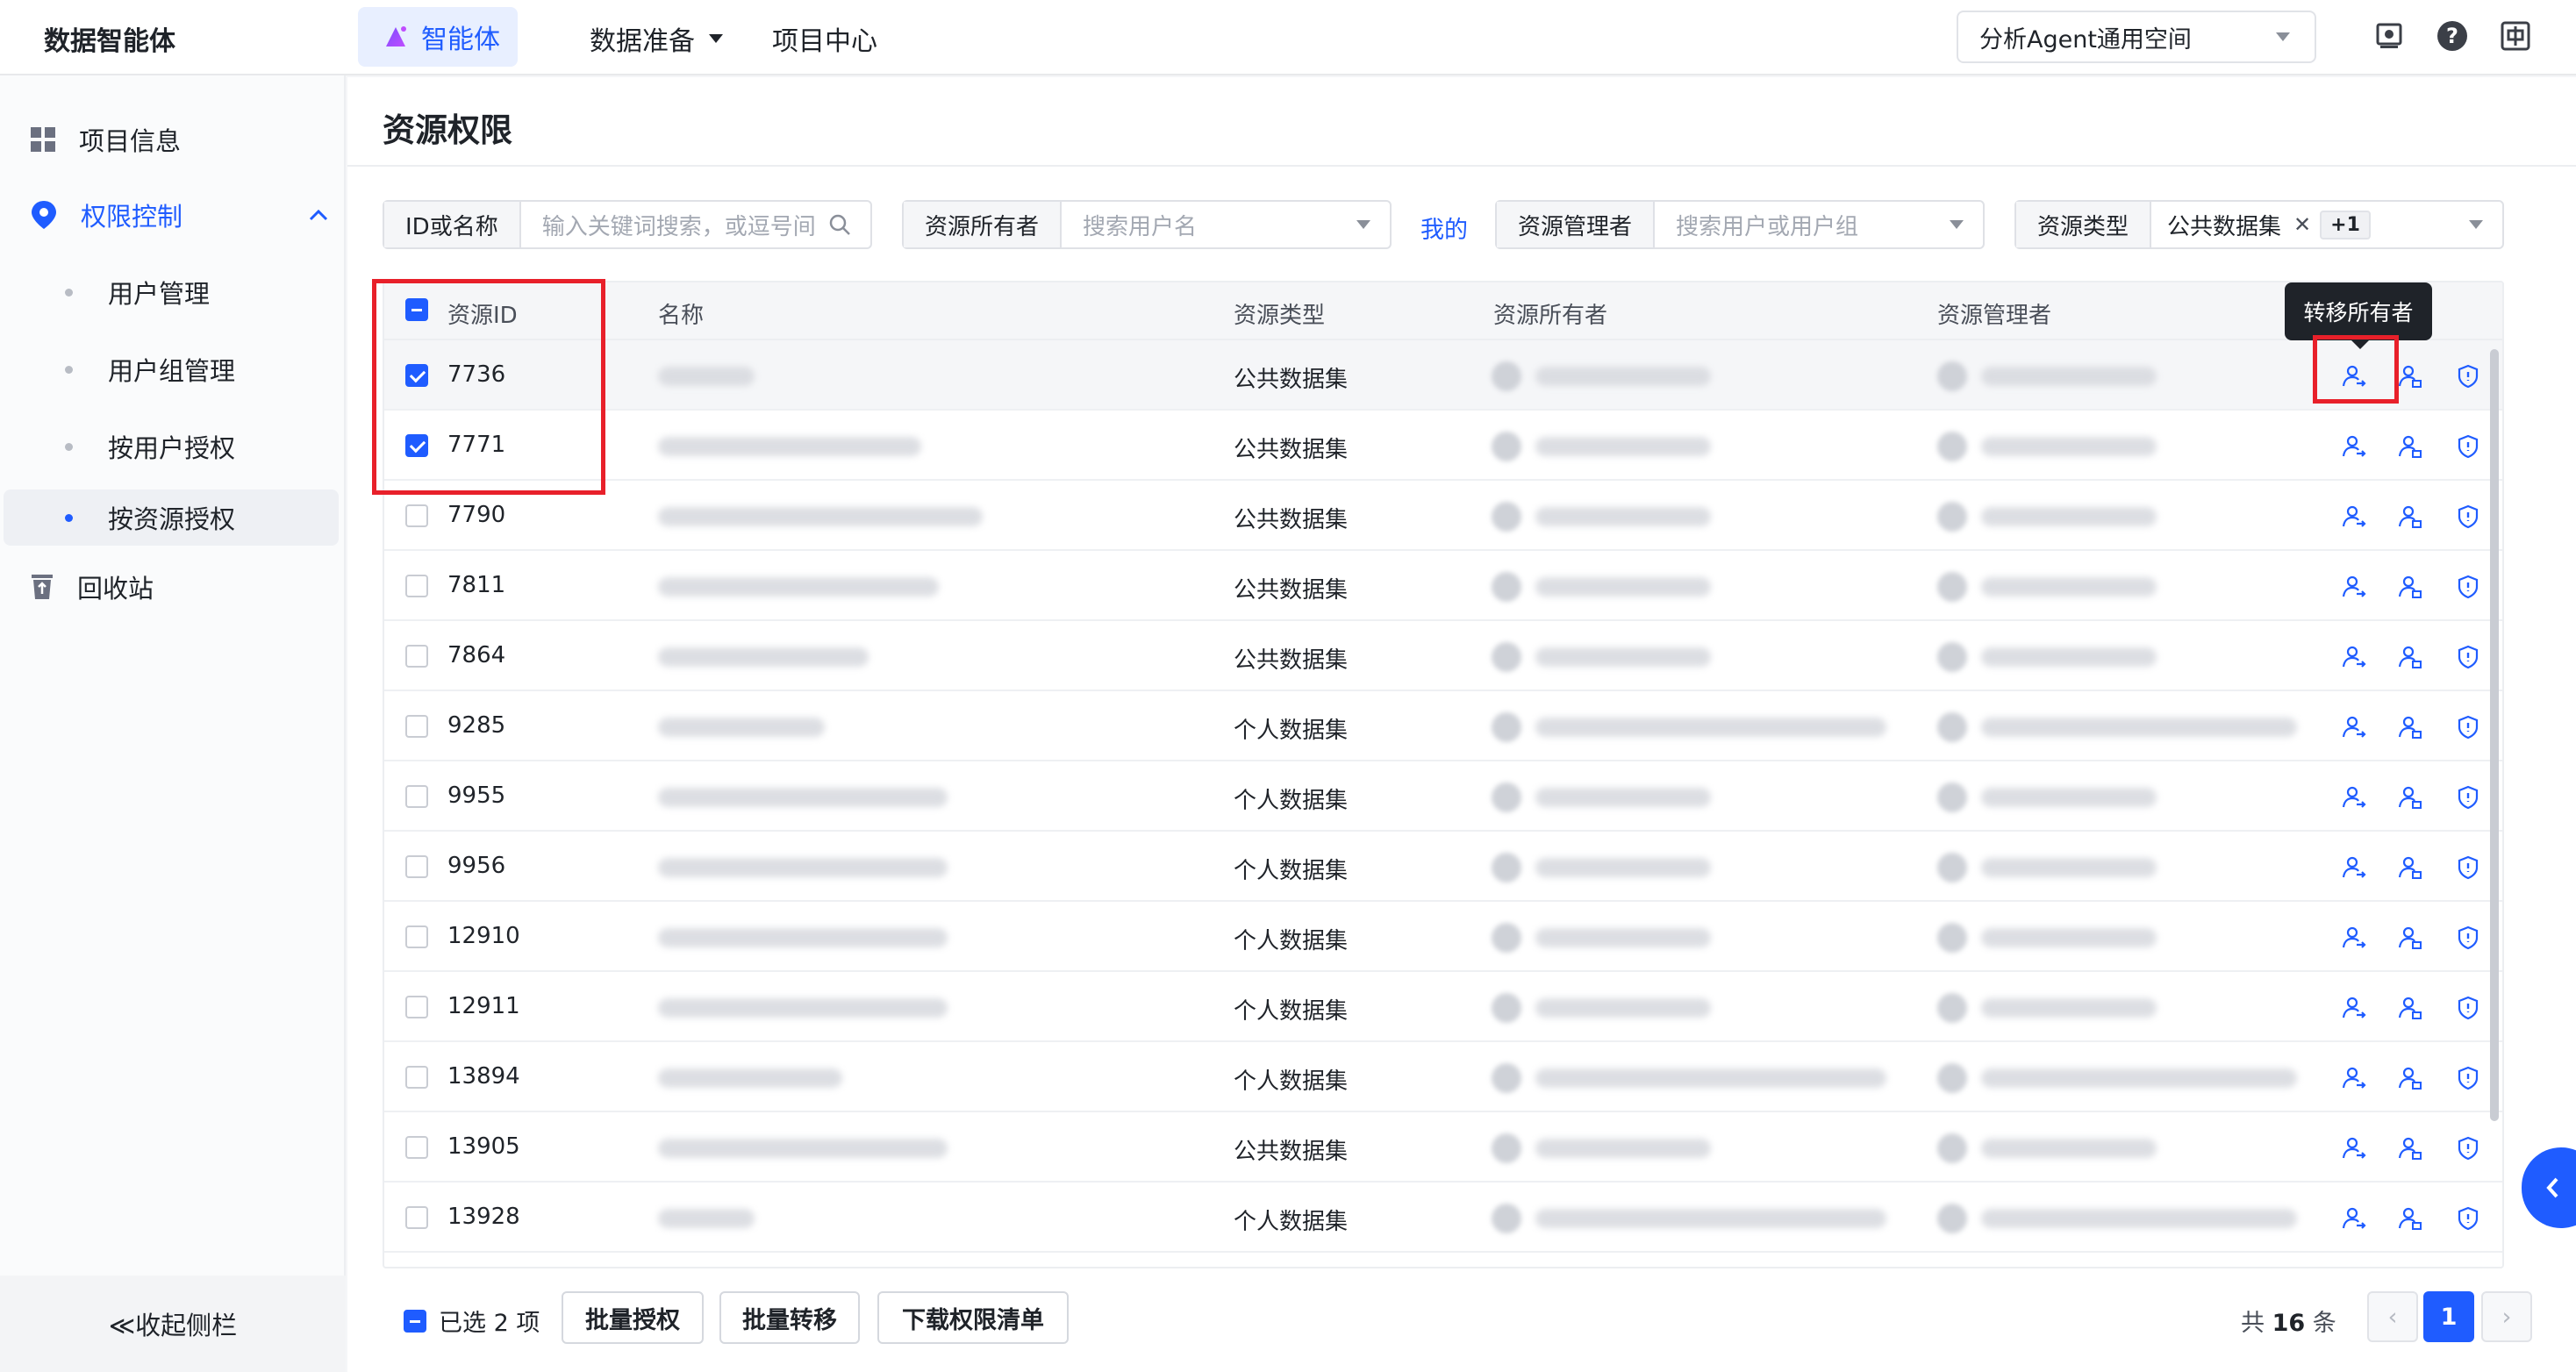 The width and height of the screenshot is (2576, 1372). Describe the element at coordinates (656, 38) in the screenshot. I see `nav-data-prep: 数据准备` at that location.